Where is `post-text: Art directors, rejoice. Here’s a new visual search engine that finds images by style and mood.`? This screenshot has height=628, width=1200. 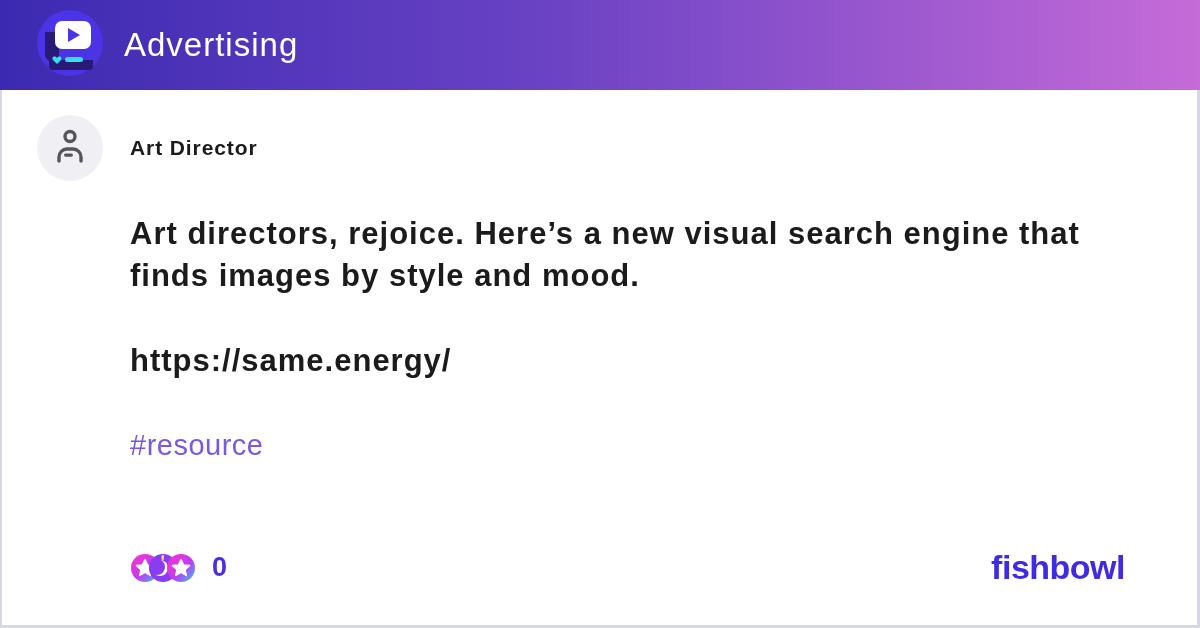
post-text: Art directors, rejoice. Here’s a new visual search engine that finds images by style and mood. is located at coordinates (605, 255).